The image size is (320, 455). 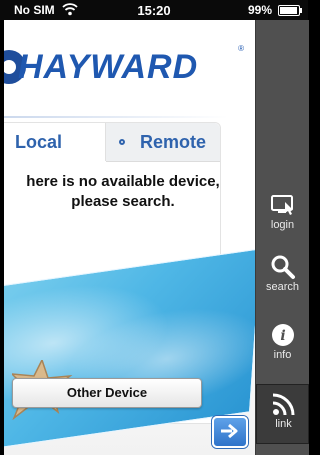 I want to click on message-line-1: here is no available device,, so click(x=123, y=181).